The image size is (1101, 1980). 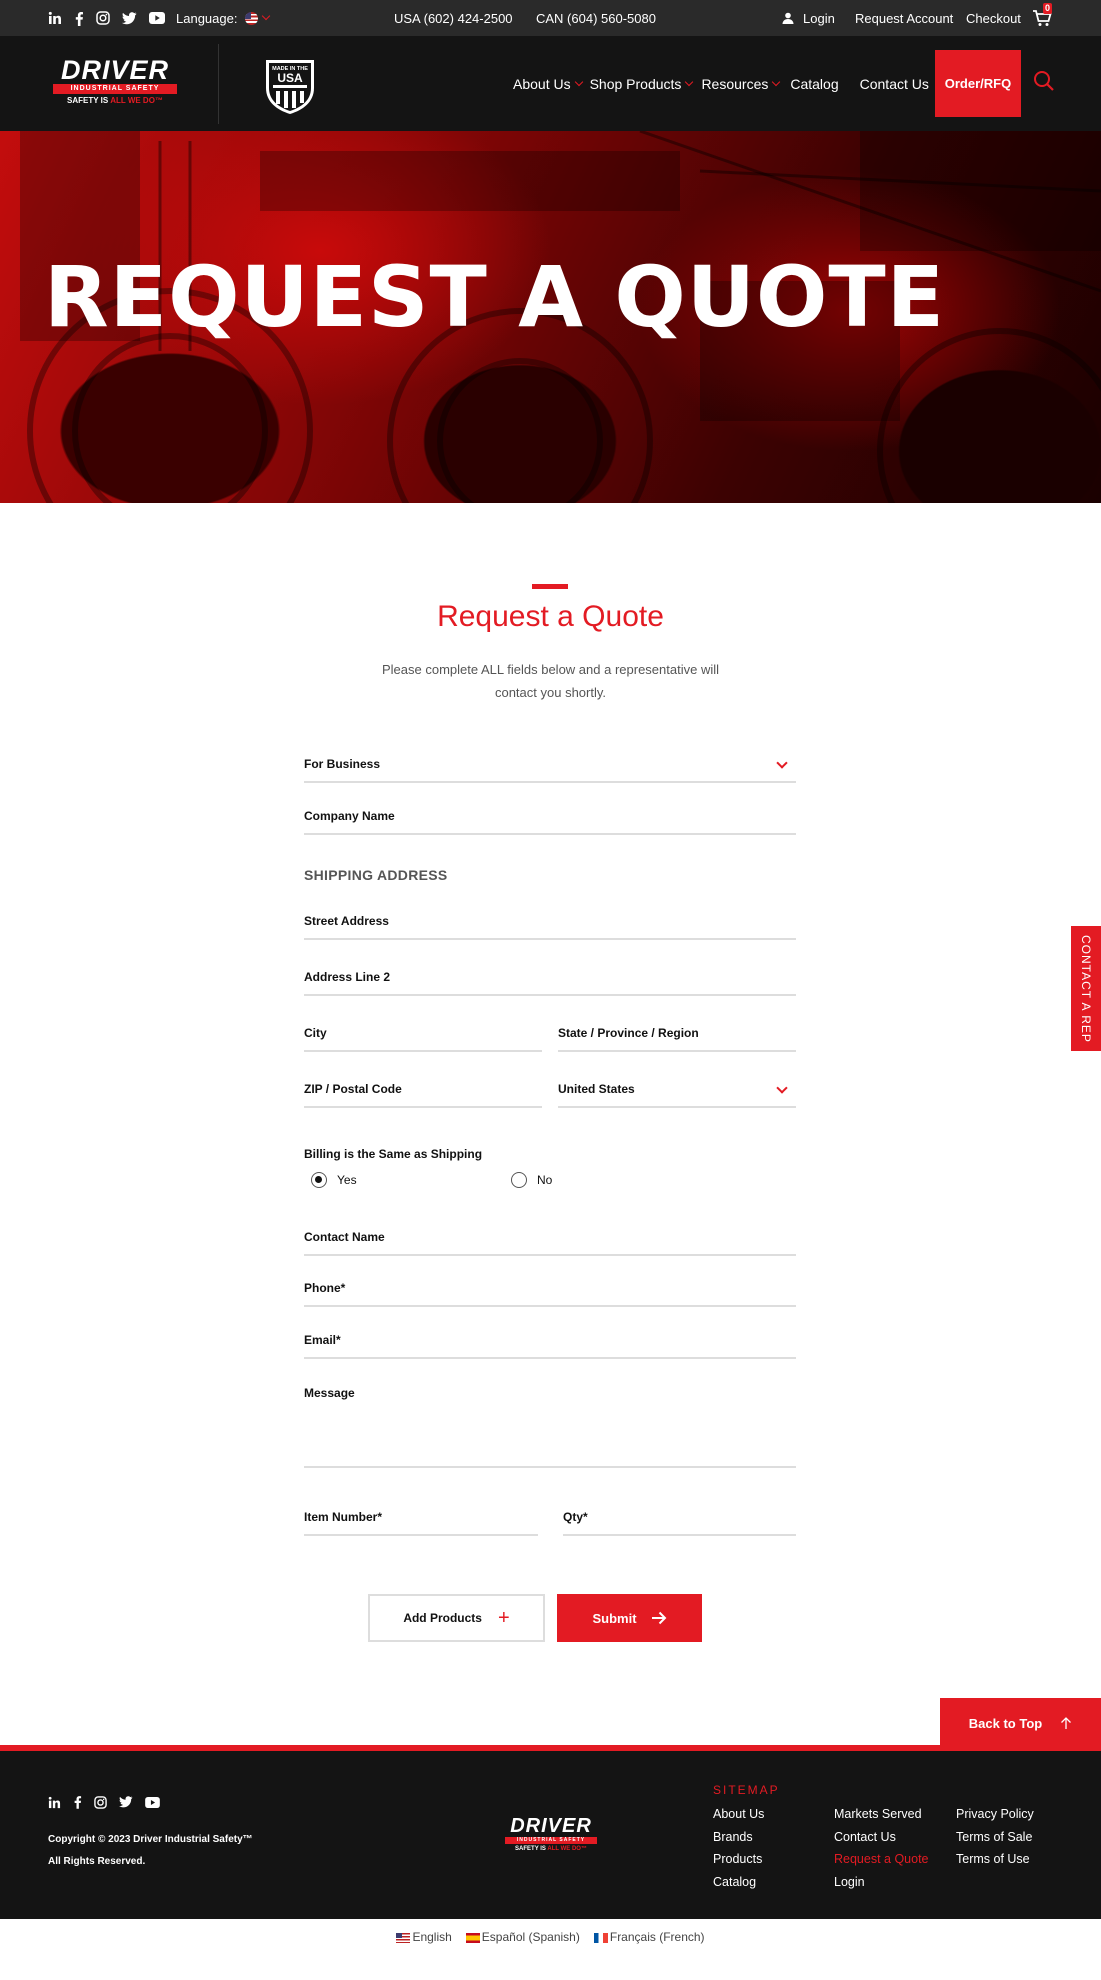 What do you see at coordinates (677, 1034) in the screenshot?
I see `state-field: State / Province / Region` at bounding box center [677, 1034].